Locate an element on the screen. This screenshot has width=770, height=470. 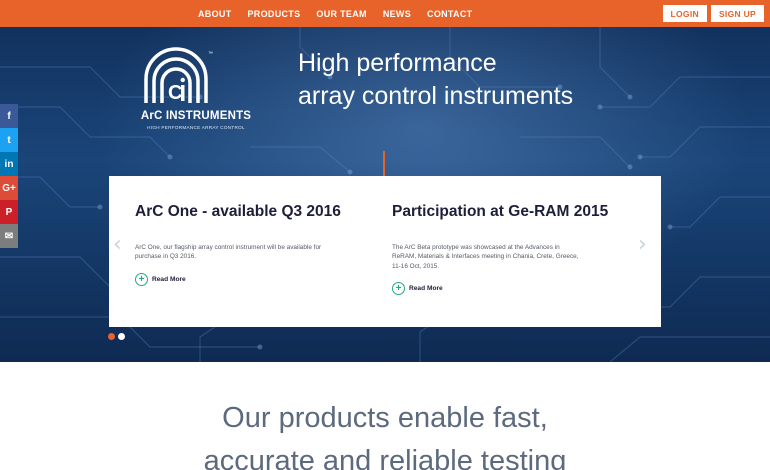
nav-our-team: OUR TEAM is located at coordinates (341, 14).